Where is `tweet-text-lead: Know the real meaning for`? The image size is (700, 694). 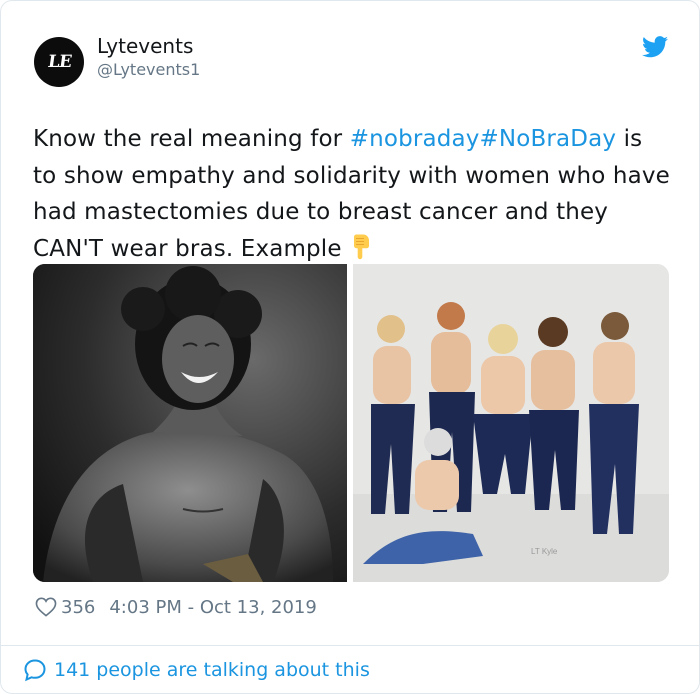
tweet-text-lead: Know the real meaning for is located at coordinates (191, 139).